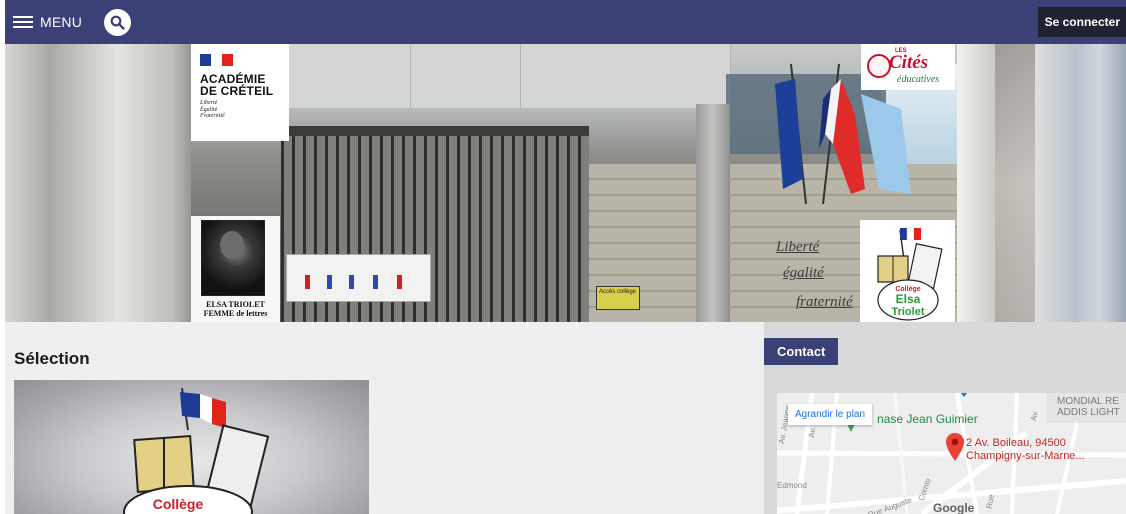 The image size is (1126, 514). What do you see at coordinates (792, 485) in the screenshot?
I see `map-street-edmond: Edmond` at bounding box center [792, 485].